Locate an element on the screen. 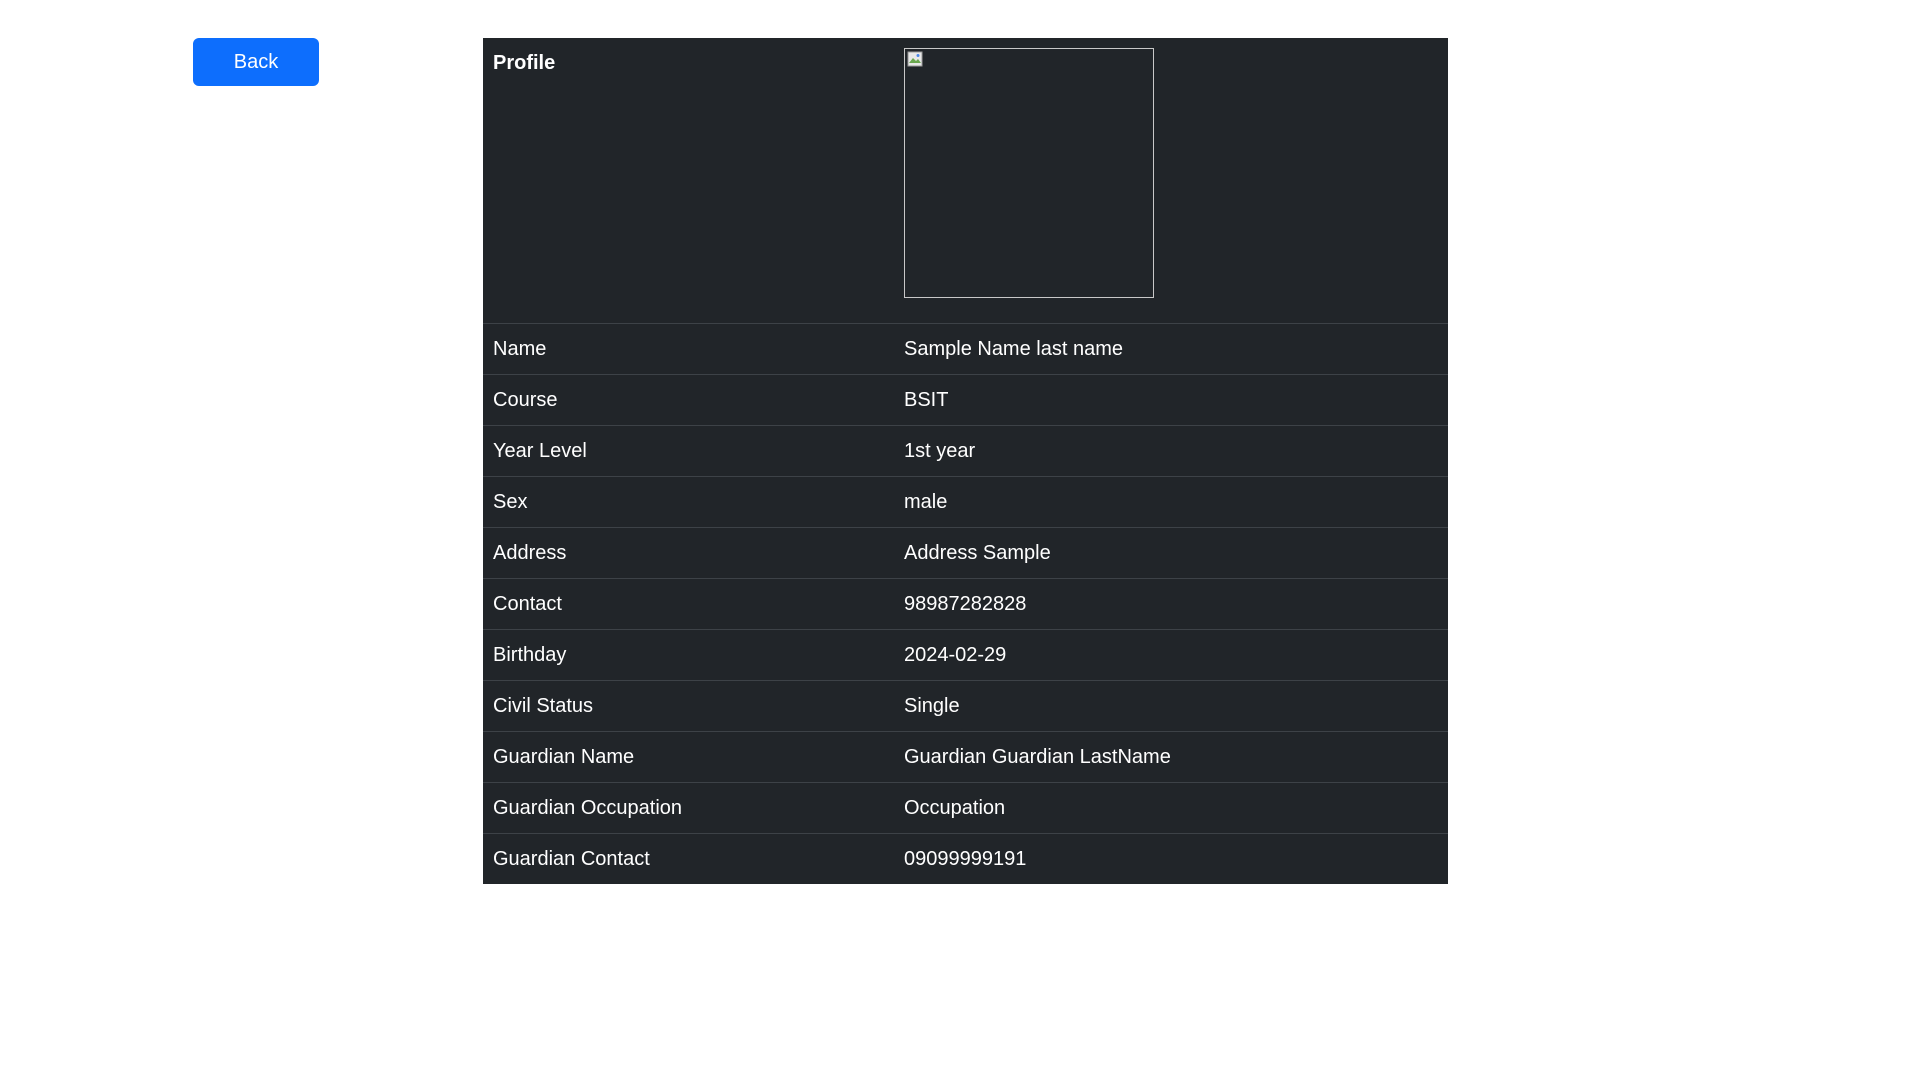 Image resolution: width=1920 pixels, height=1080 pixels. field-label: Civil Status is located at coordinates (688, 706).